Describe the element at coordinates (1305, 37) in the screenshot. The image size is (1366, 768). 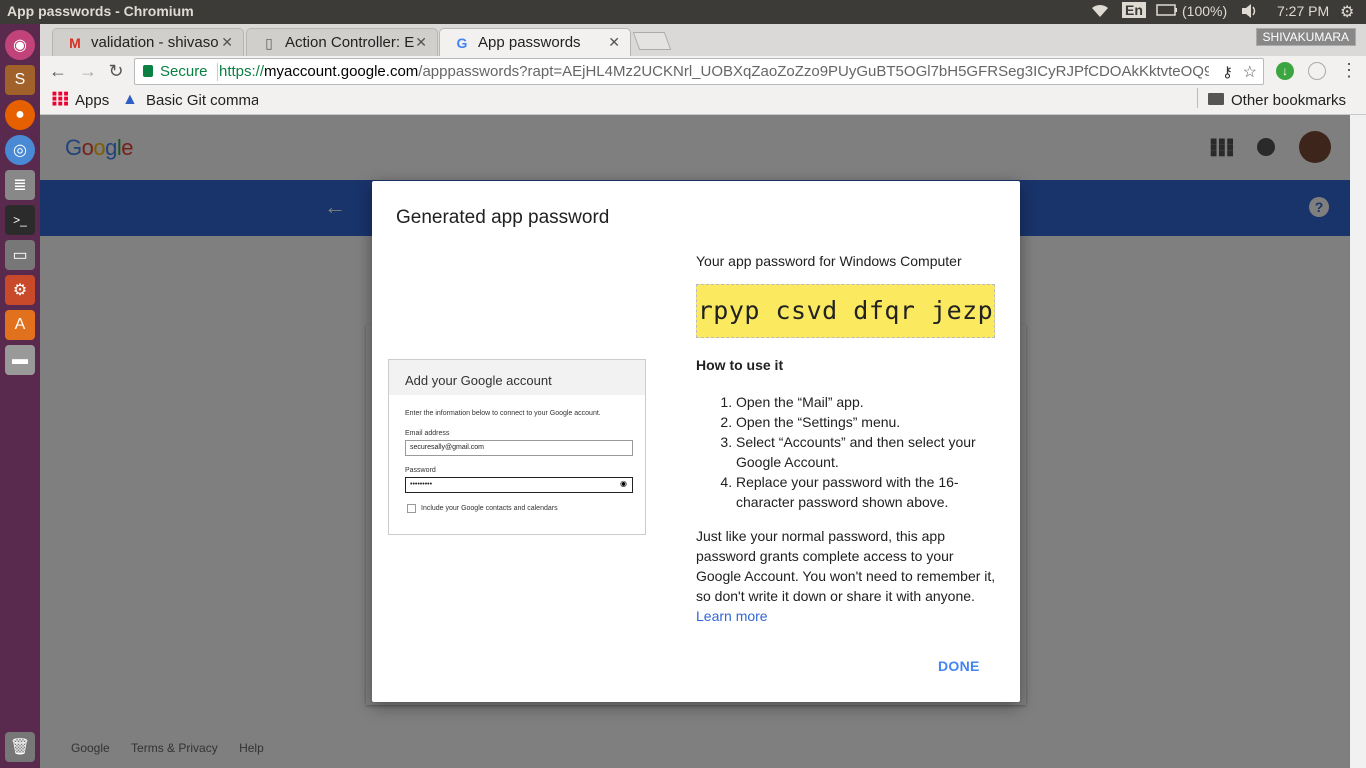
I see `profile-badge: SHIVAKUMARA` at that location.